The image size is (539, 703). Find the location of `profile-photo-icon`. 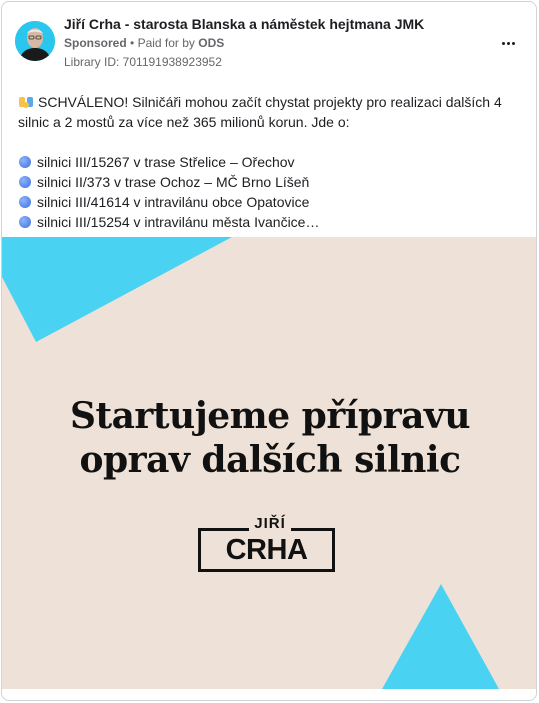

profile-photo-icon is located at coordinates (35, 41).